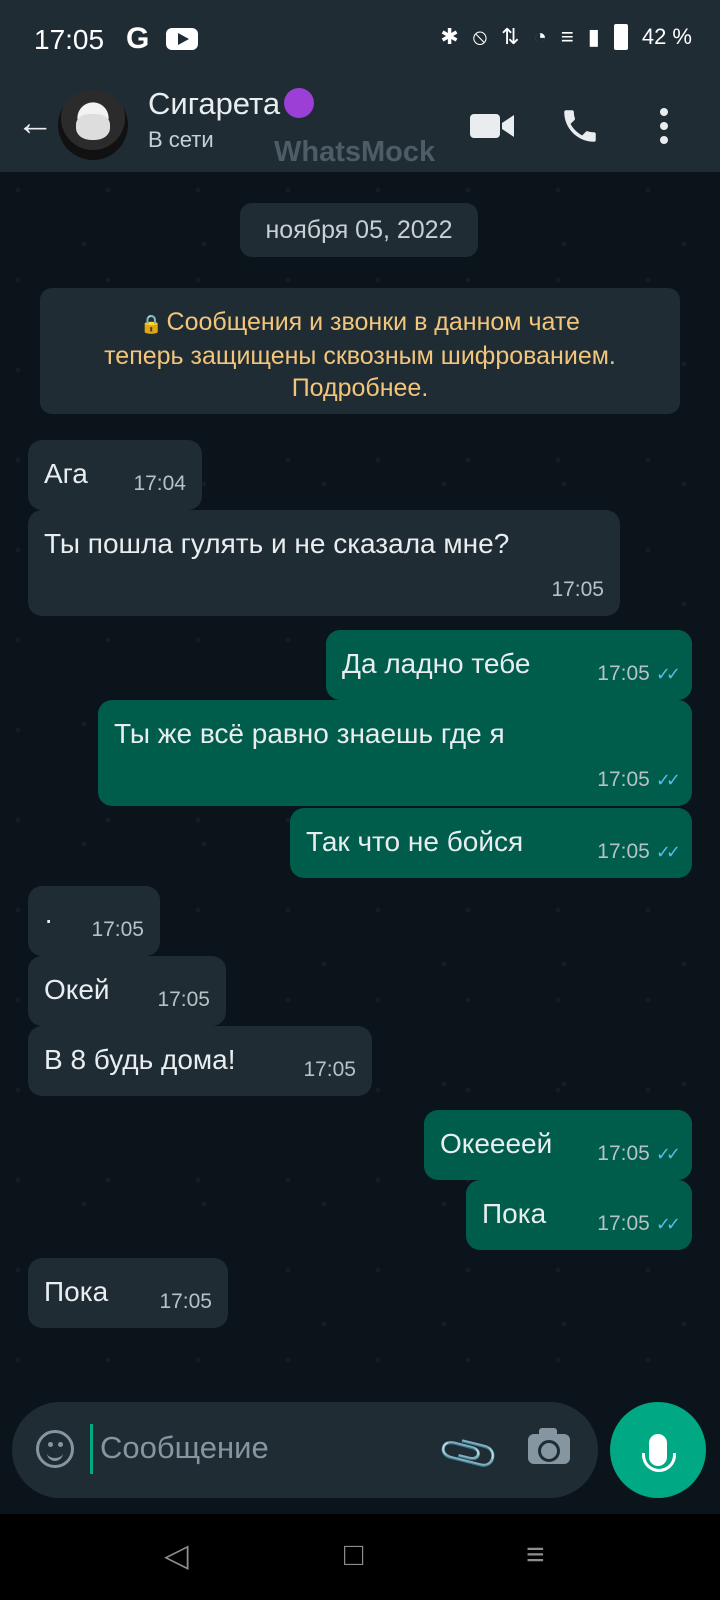  I want to click on message-bubble: Ага 17:04, so click(115, 475).